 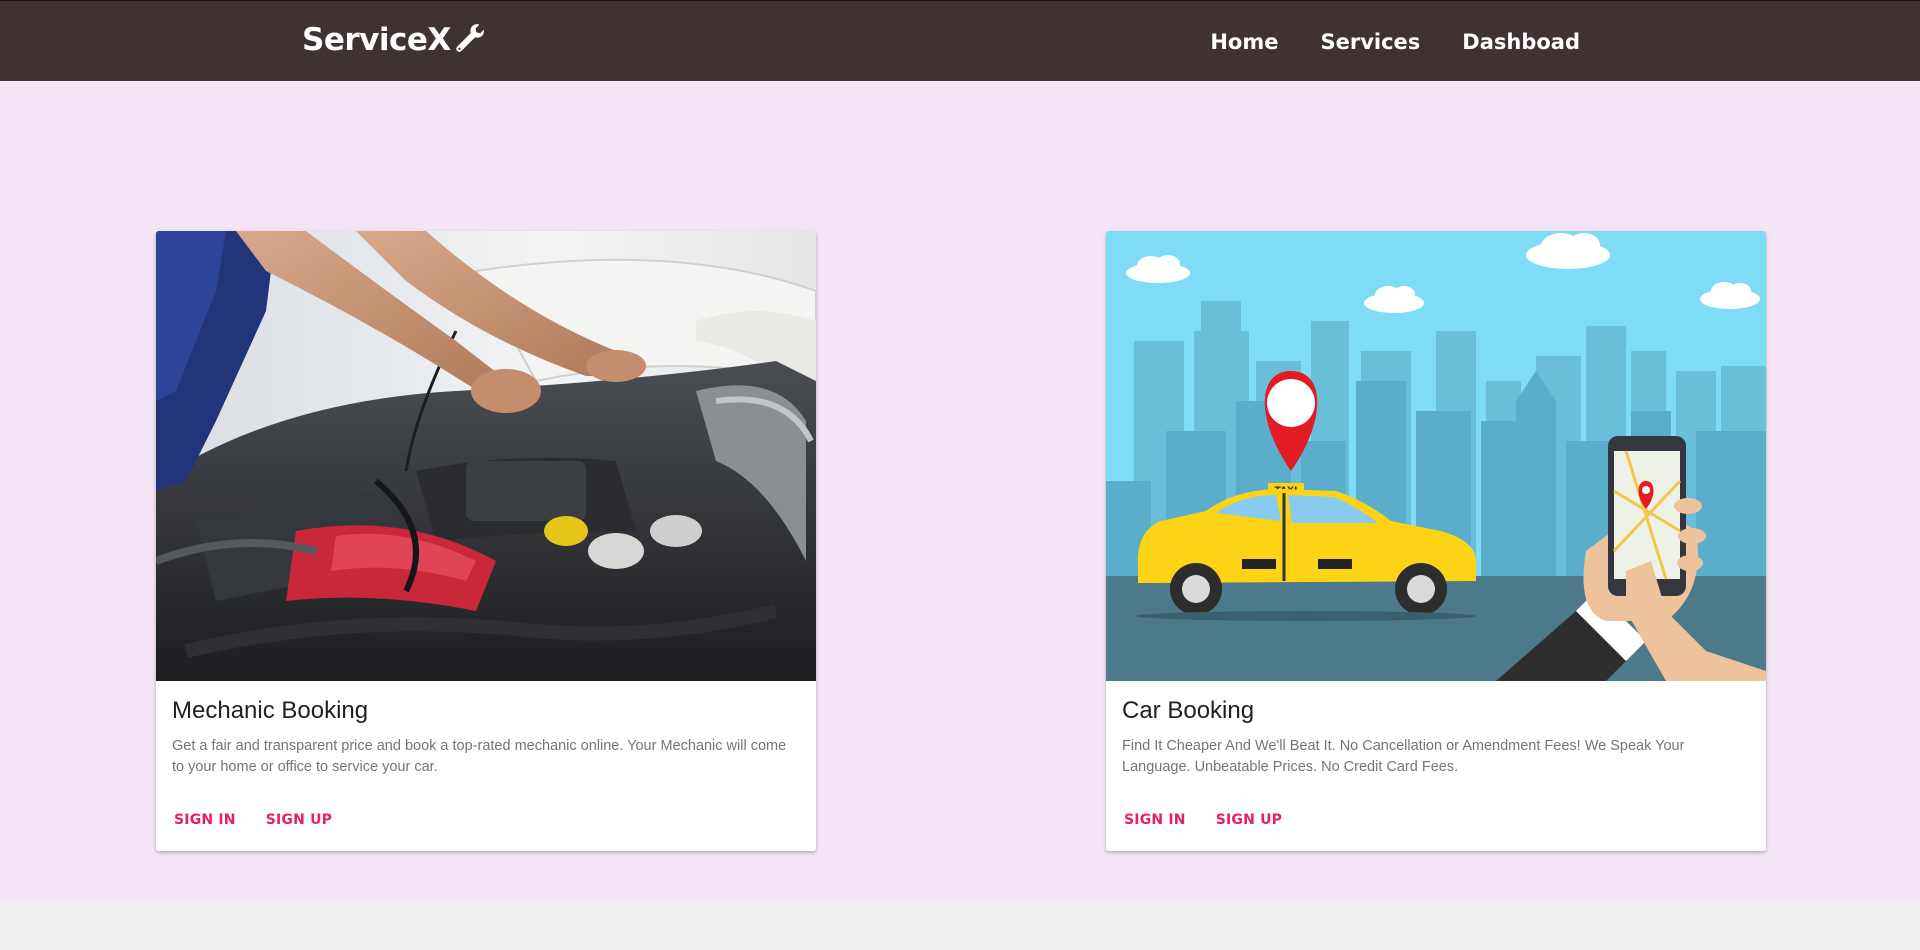 What do you see at coordinates (1244, 42) in the screenshot?
I see `nav-link-home: Home` at bounding box center [1244, 42].